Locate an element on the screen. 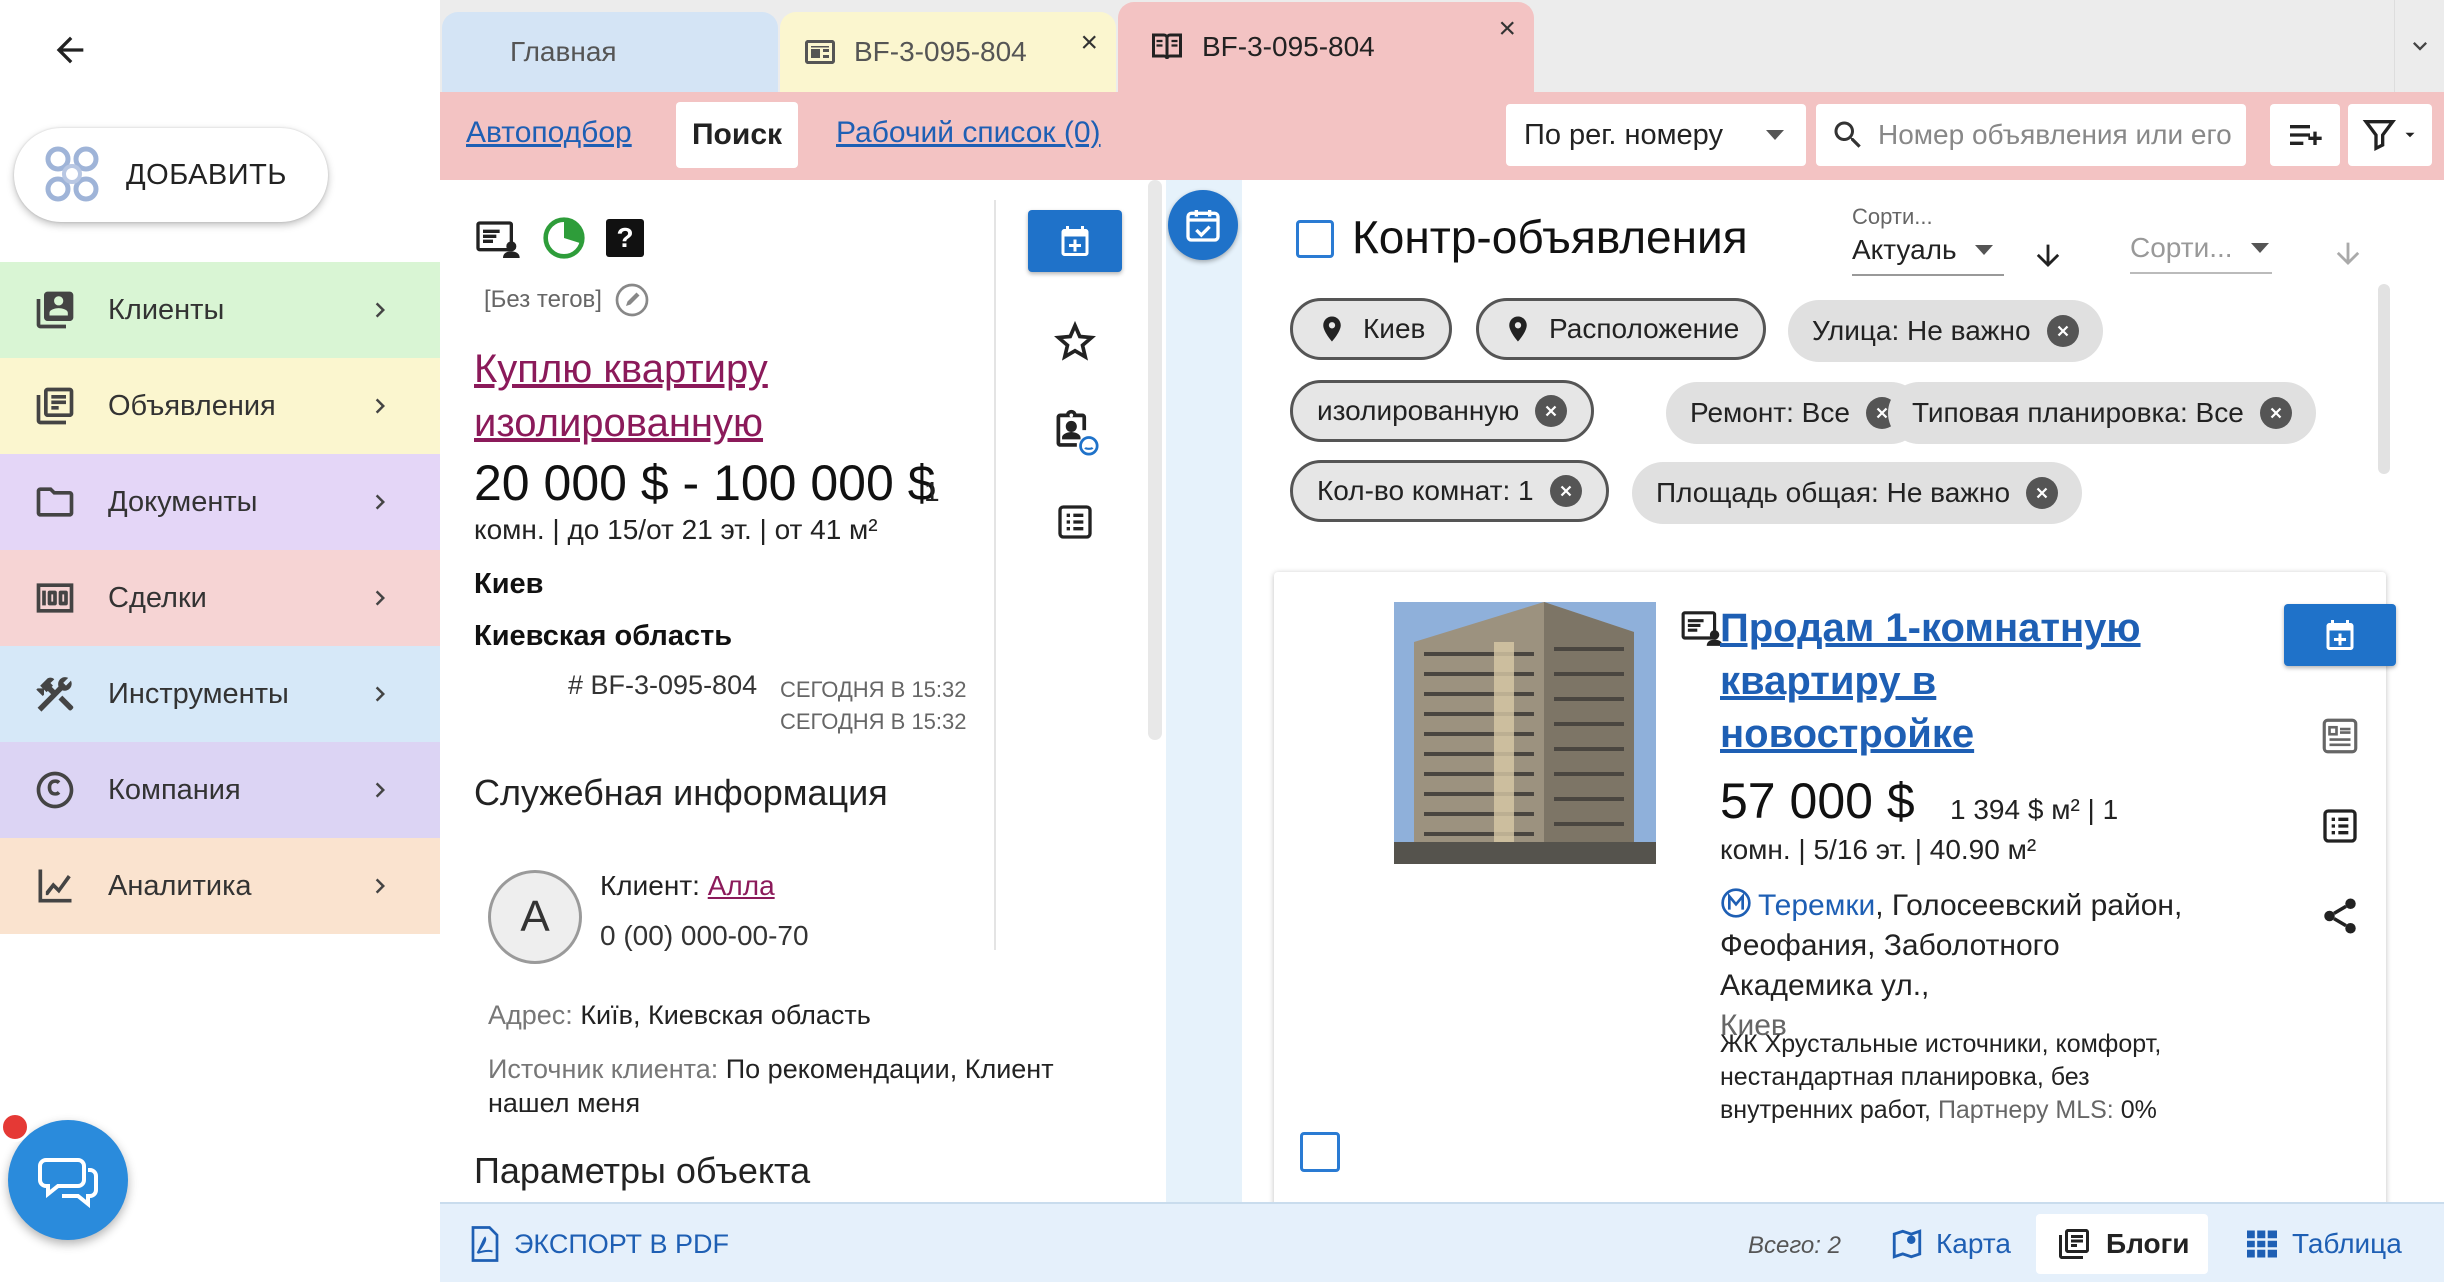  source-label: Источник клиента: is located at coordinates (603, 1069).